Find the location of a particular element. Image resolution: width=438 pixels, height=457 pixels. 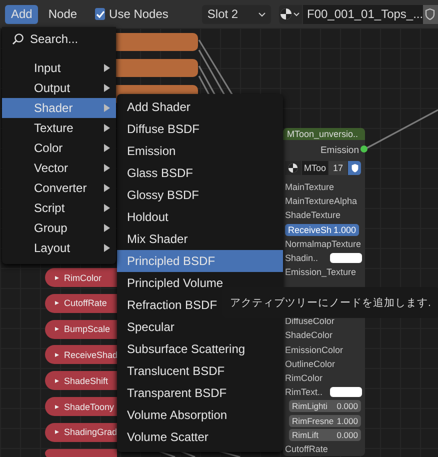

material-browse-button is located at coordinates (290, 14).